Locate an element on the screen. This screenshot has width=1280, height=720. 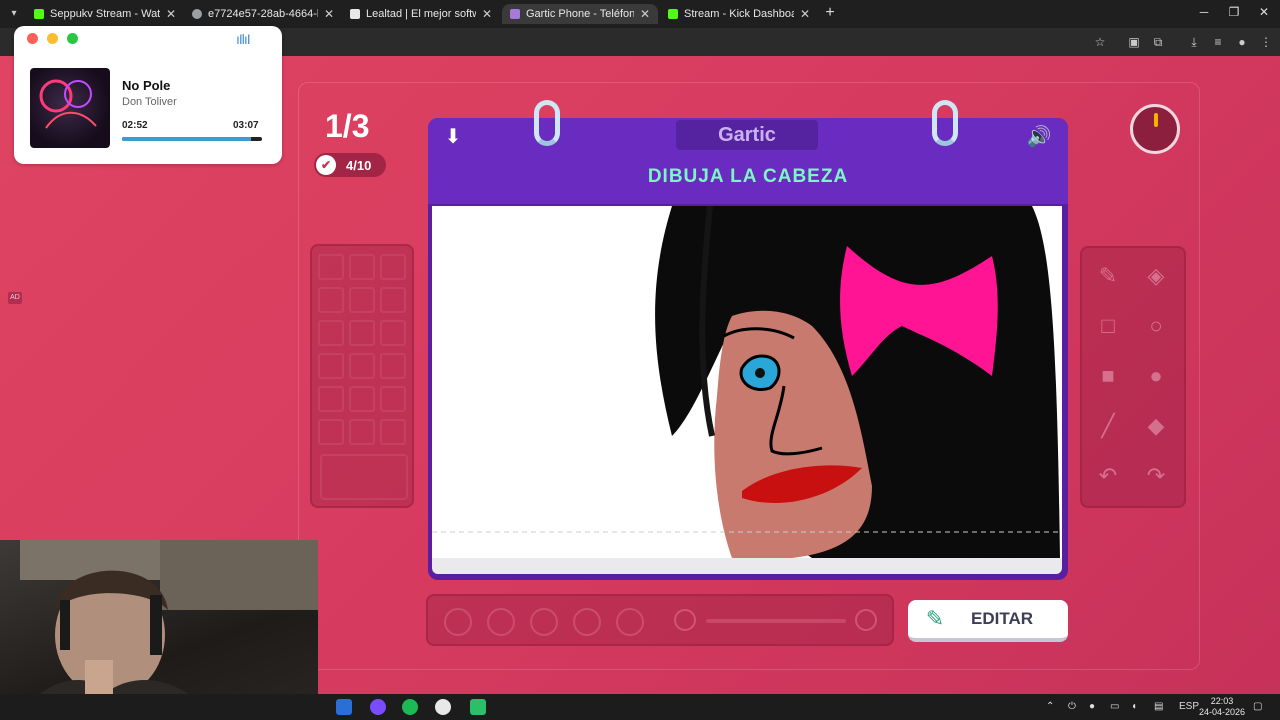
speaker-icon: 🔊 is located at coordinates (1039, 137).